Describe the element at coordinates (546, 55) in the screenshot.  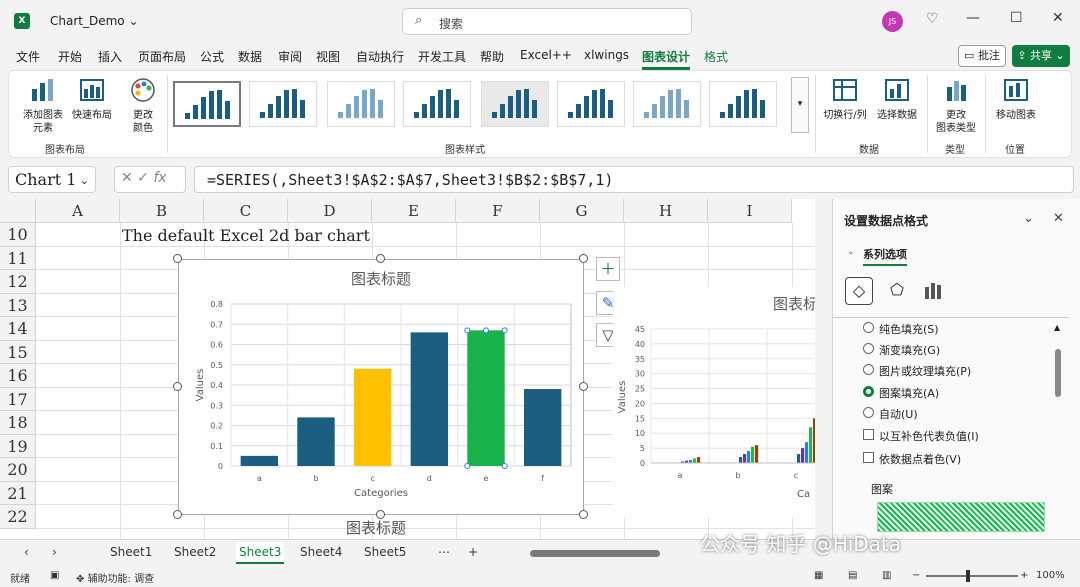
I see `menu-tab: Excel++` at that location.